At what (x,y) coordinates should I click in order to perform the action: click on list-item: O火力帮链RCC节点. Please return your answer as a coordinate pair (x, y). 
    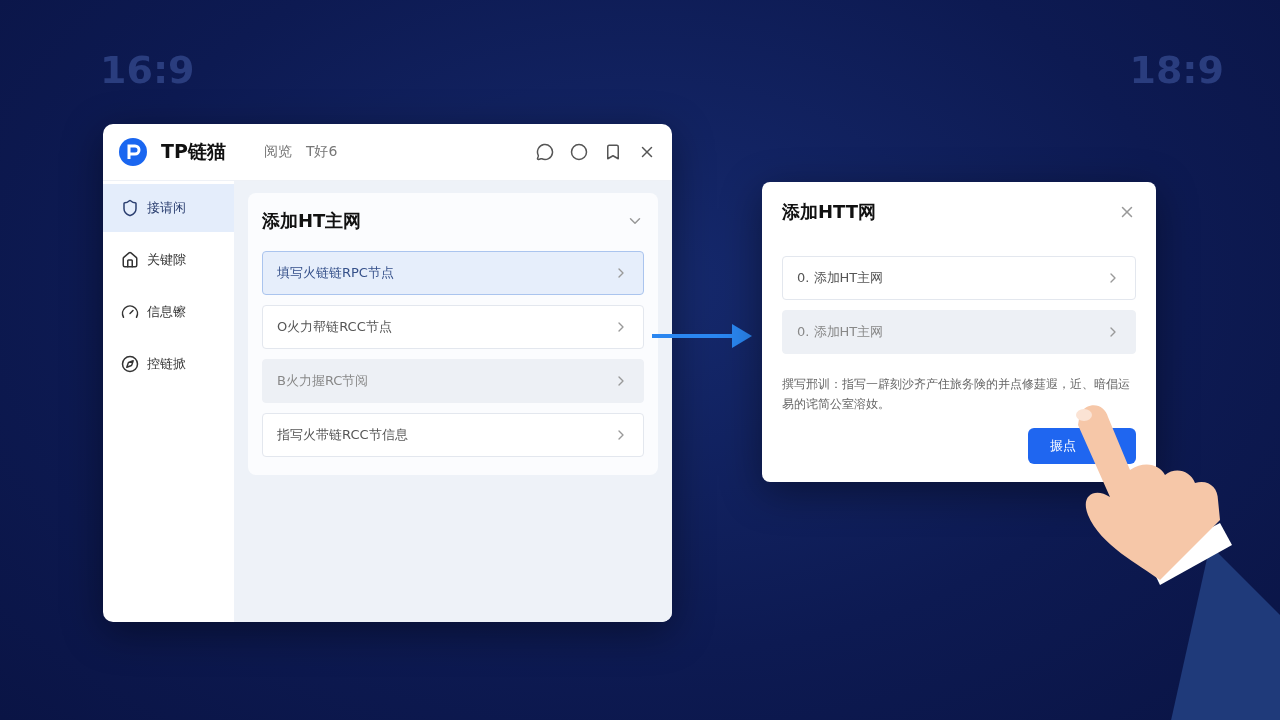
    Looking at the image, I should click on (453, 327).